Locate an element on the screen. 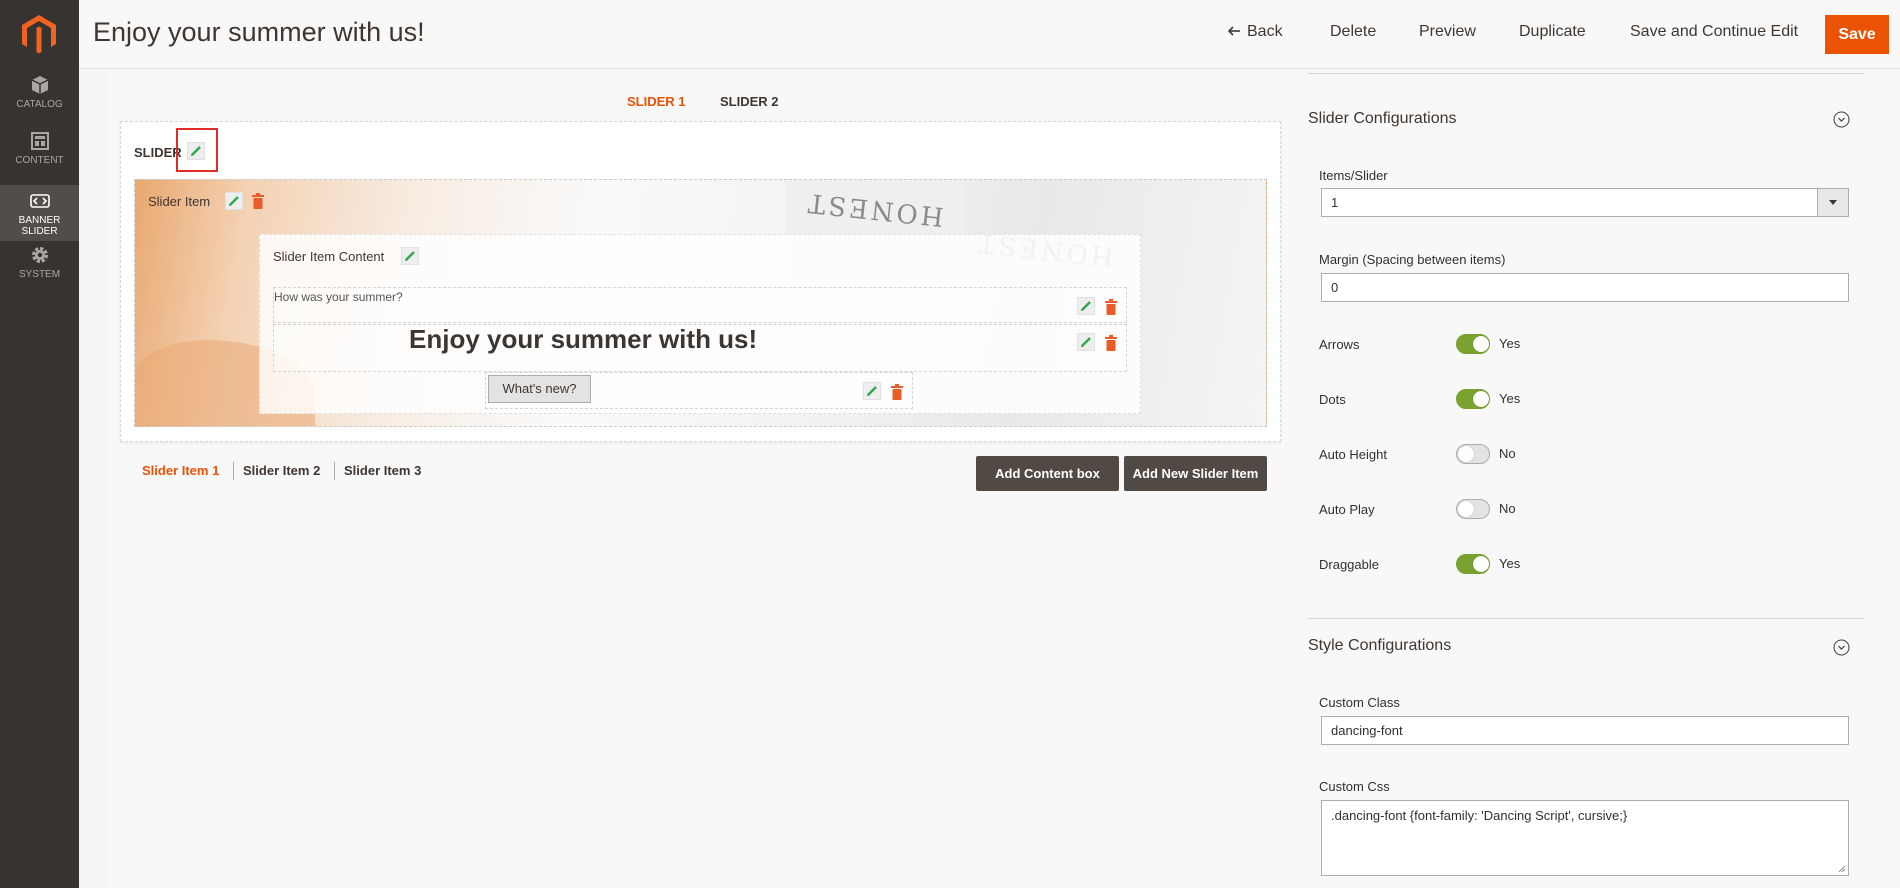  draggable-toggle is located at coordinates (1473, 564).